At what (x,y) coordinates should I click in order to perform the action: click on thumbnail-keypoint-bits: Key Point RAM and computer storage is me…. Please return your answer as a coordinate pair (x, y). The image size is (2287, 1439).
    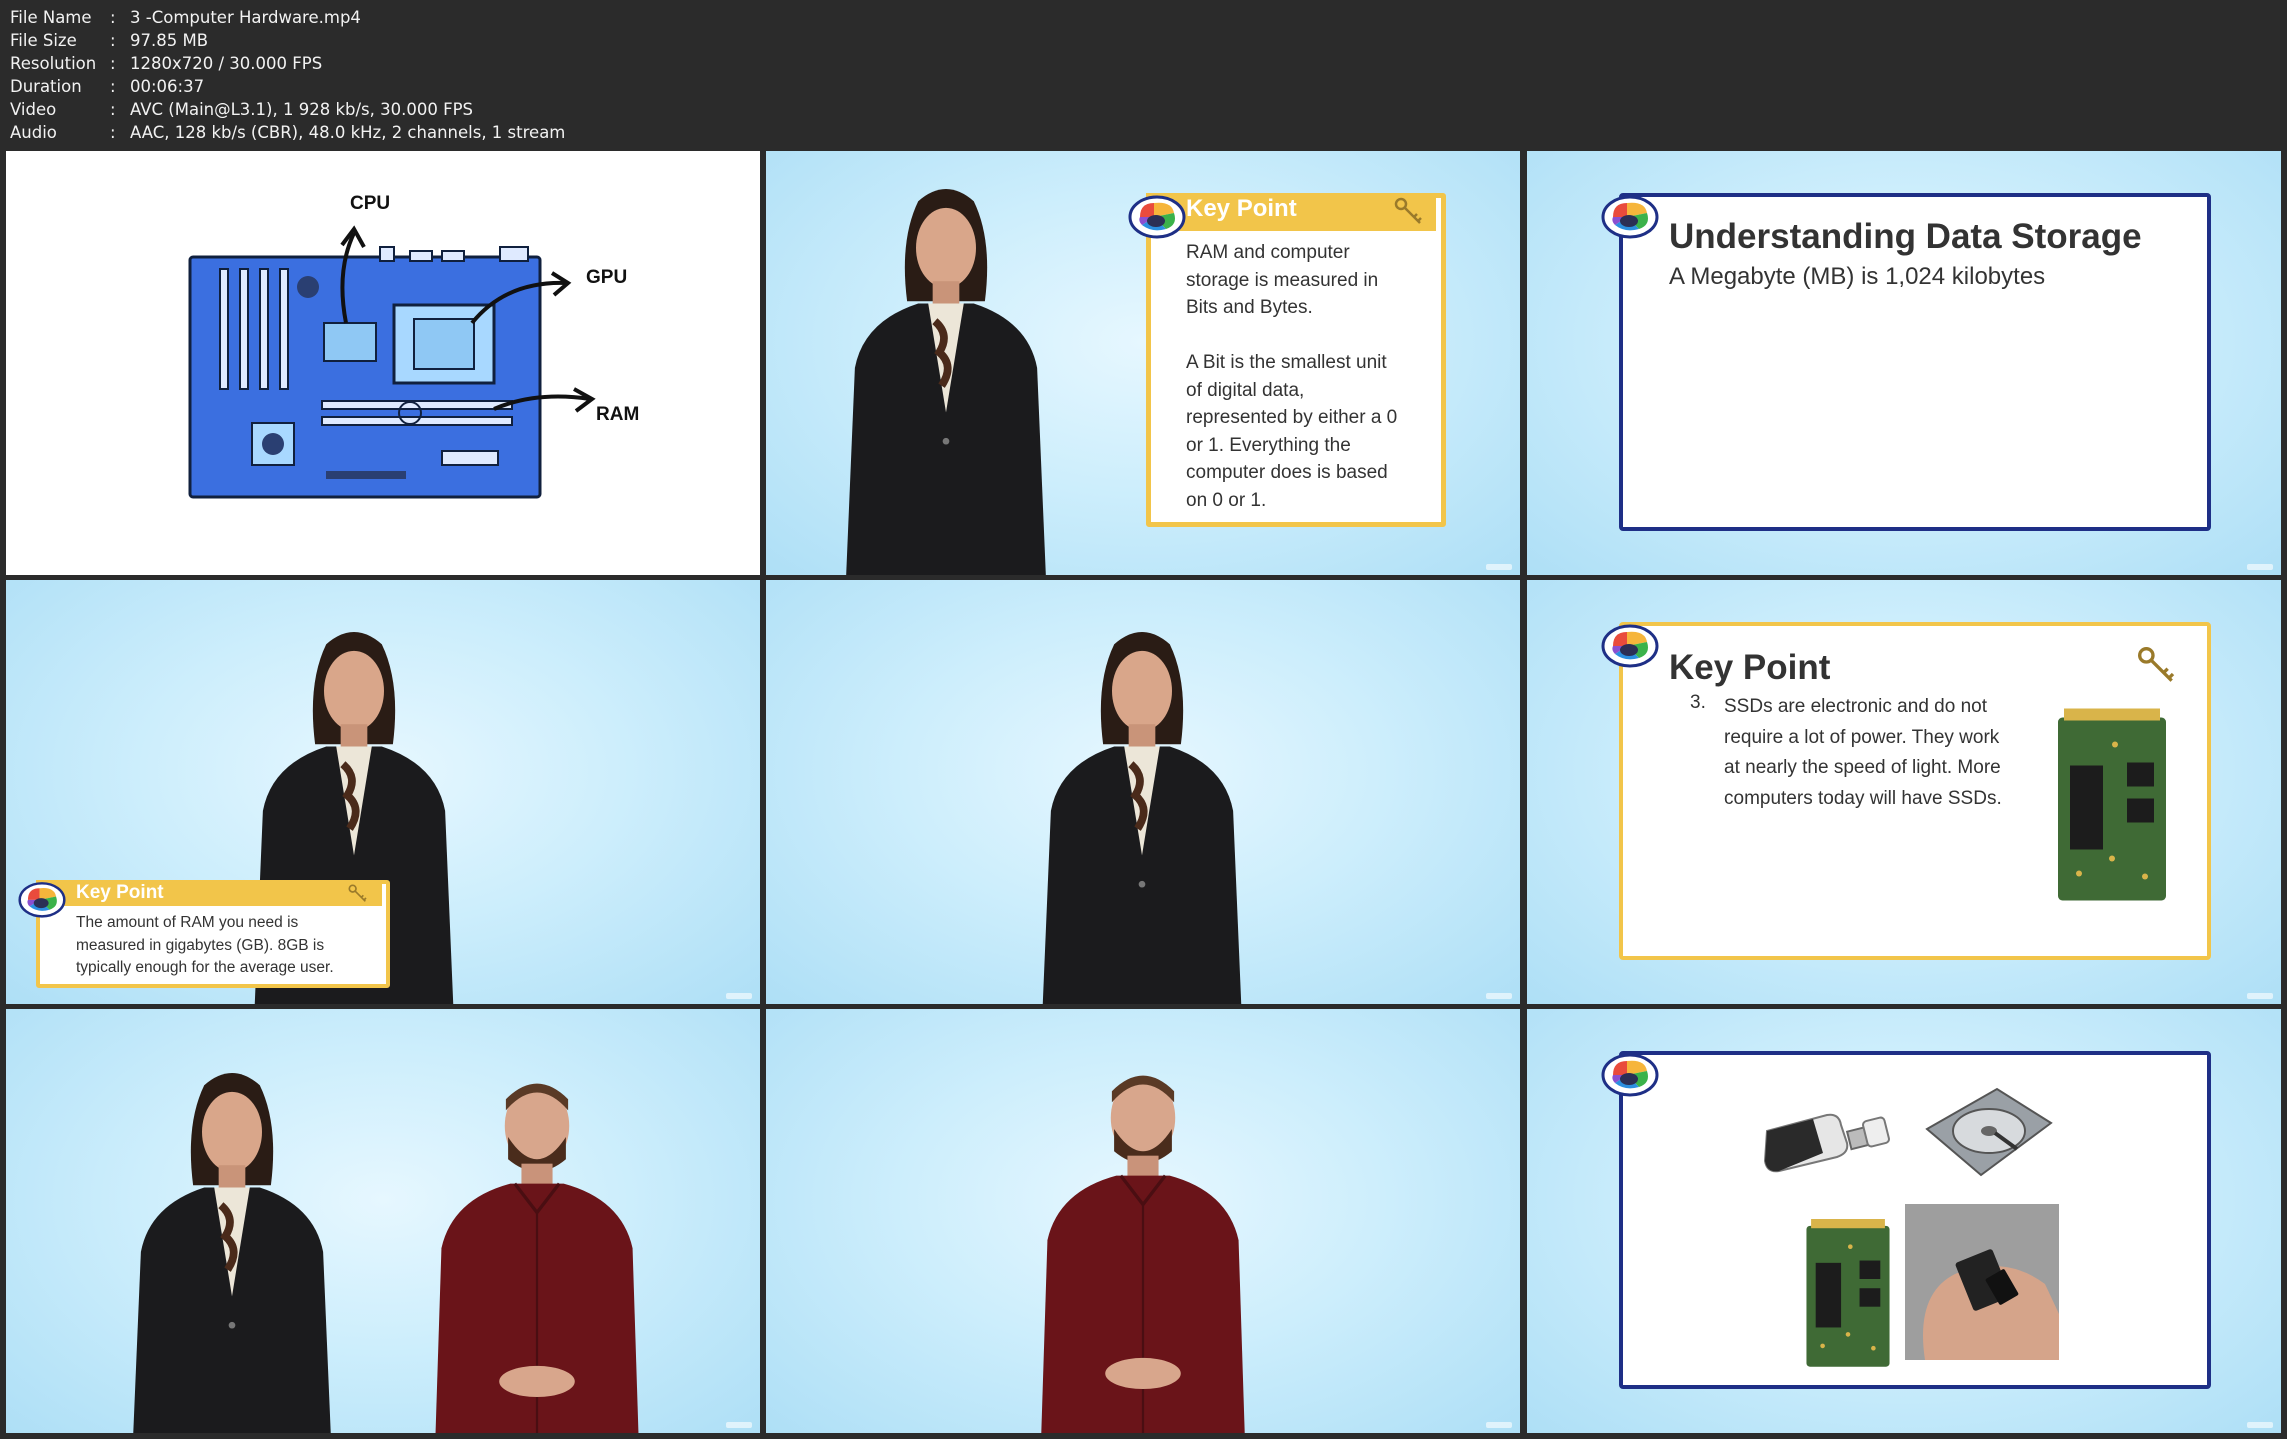
    Looking at the image, I should click on (1143, 363).